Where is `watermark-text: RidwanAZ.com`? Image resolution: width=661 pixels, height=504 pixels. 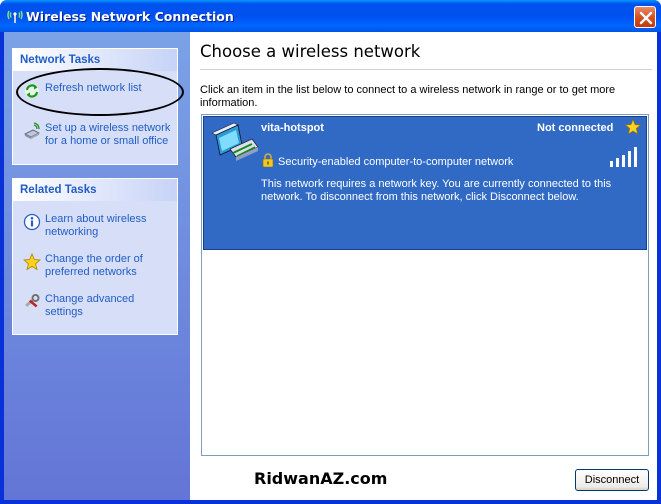
watermark-text: RidwanAZ.com is located at coordinates (321, 478).